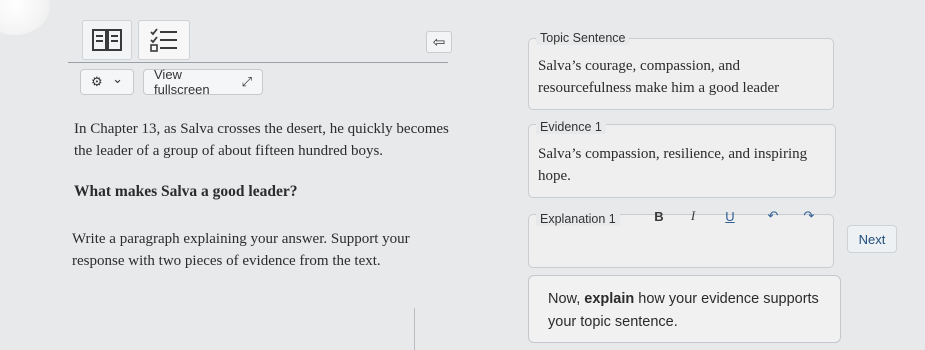 The image size is (925, 350). What do you see at coordinates (639, 66) in the screenshot?
I see `topic-sentence-line-1: Salva’s courage, compassion, and` at bounding box center [639, 66].